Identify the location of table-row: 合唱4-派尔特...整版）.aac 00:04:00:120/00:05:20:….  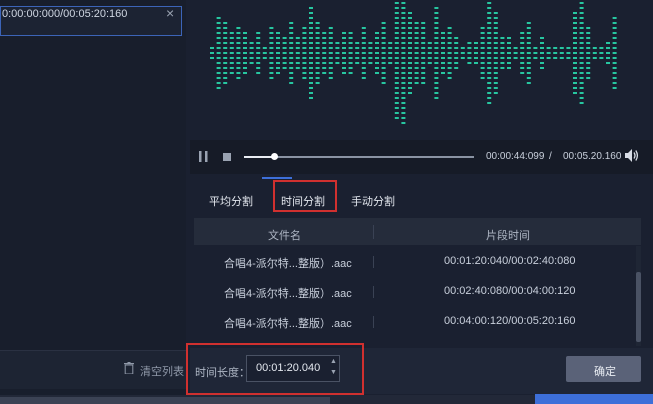
(414, 322).